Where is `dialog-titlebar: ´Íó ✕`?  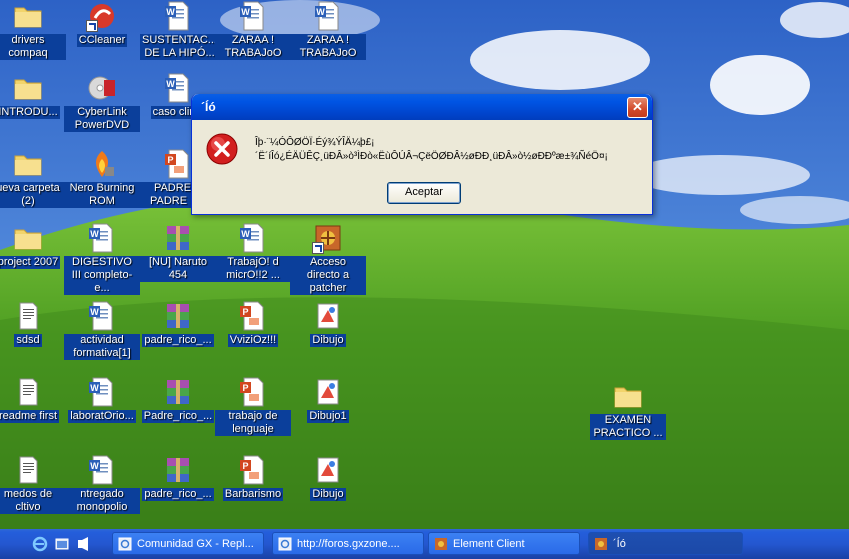
dialog-titlebar: ´Íó ✕ is located at coordinates (422, 107).